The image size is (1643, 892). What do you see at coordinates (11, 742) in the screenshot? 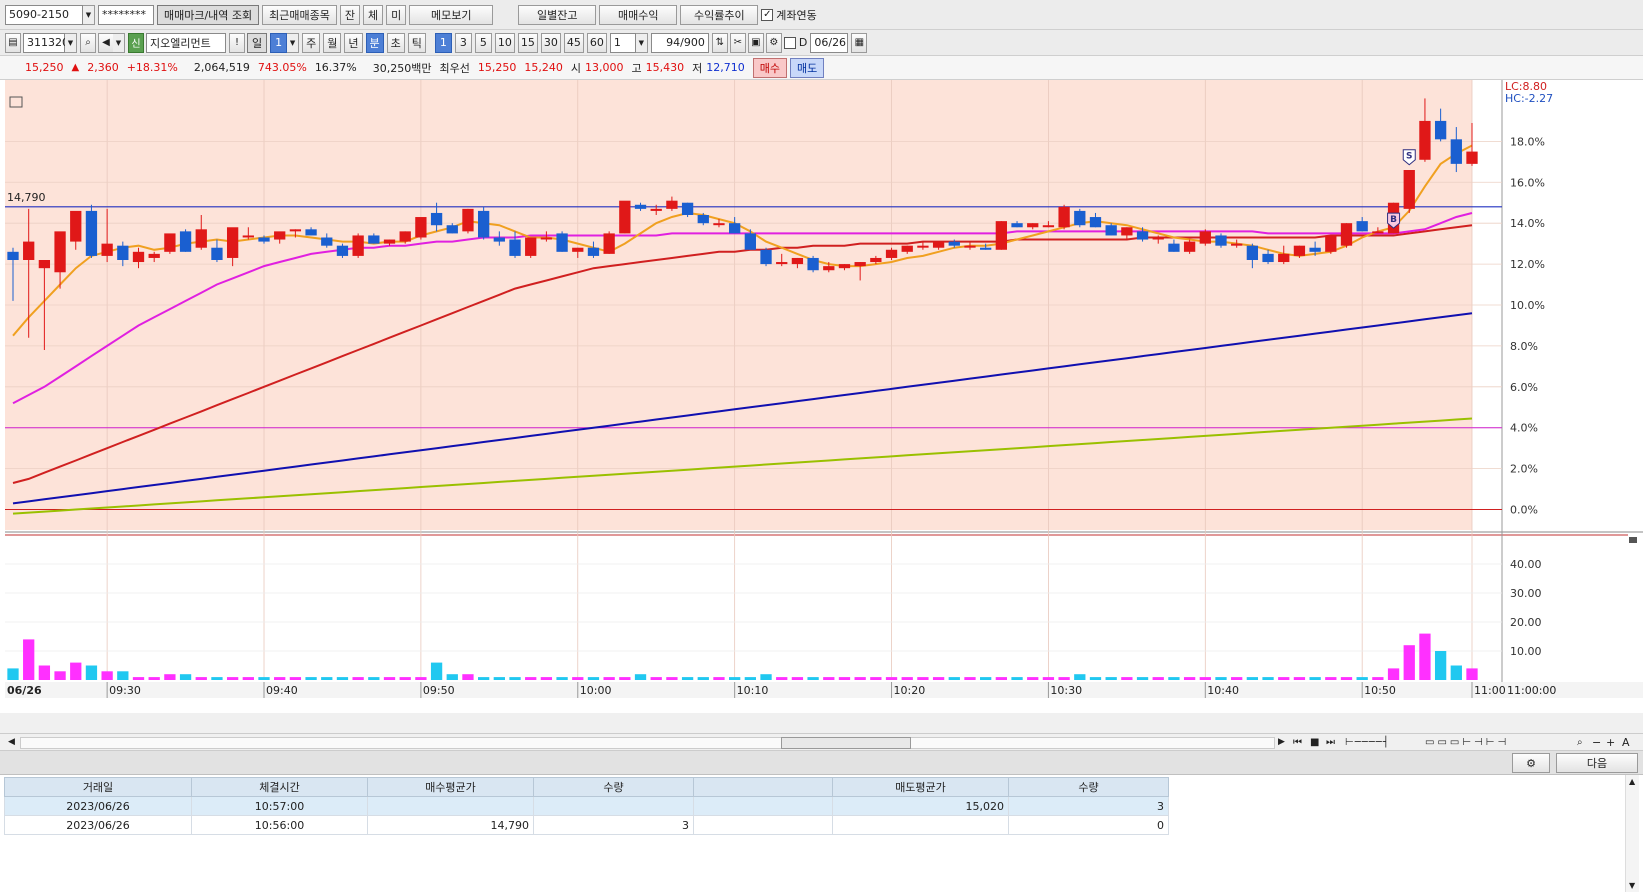
I see `scroll-left-icon: ◀` at bounding box center [11, 742].